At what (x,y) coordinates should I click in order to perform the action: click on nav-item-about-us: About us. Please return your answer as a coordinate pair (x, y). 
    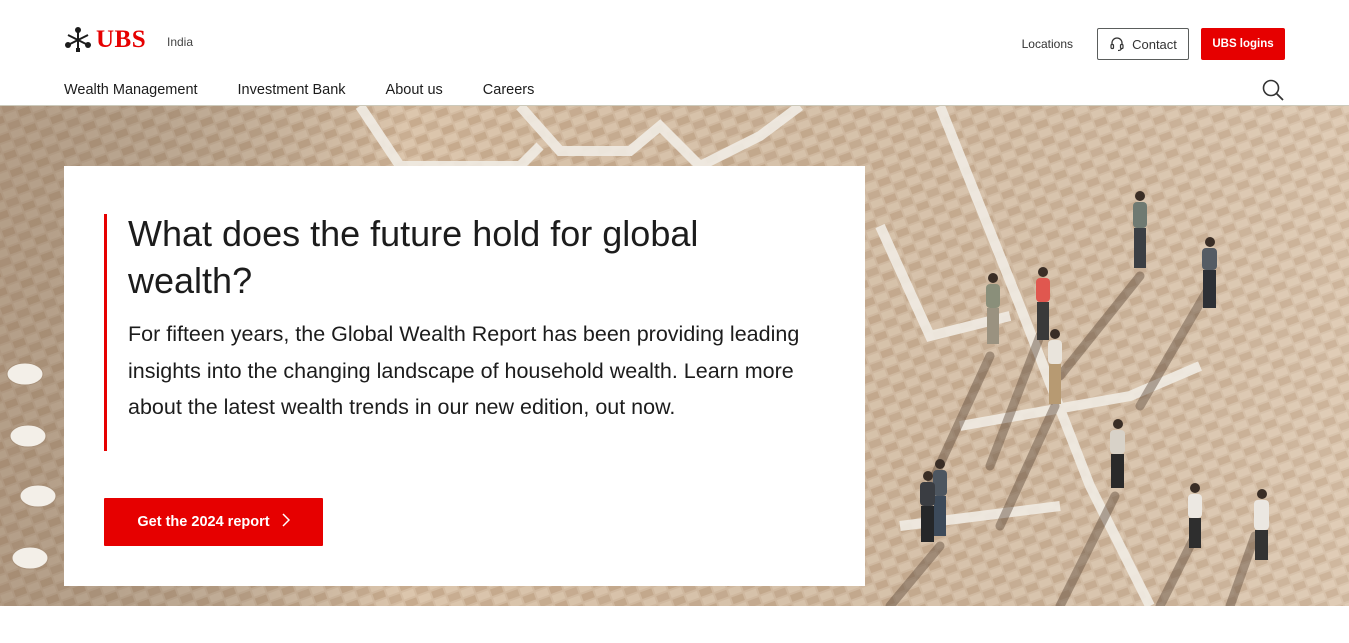
    Looking at the image, I should click on (414, 90).